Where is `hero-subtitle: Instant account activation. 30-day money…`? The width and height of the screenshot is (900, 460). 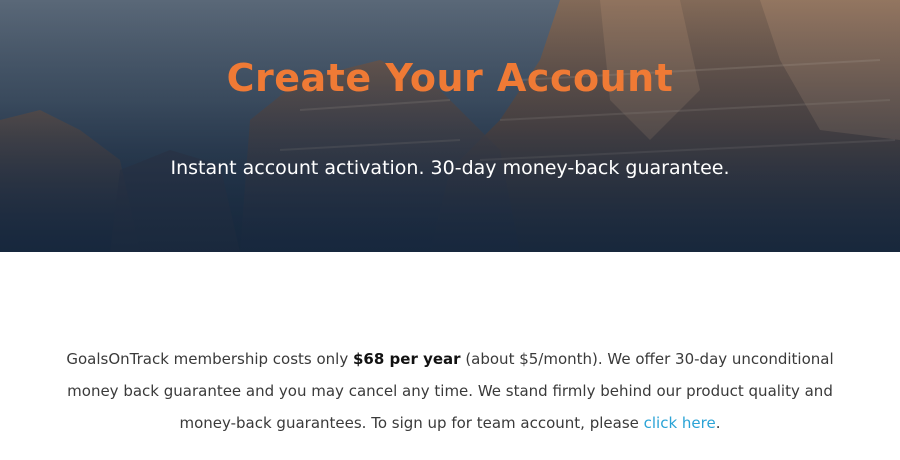 hero-subtitle: Instant account activation. 30-day money… is located at coordinates (450, 168).